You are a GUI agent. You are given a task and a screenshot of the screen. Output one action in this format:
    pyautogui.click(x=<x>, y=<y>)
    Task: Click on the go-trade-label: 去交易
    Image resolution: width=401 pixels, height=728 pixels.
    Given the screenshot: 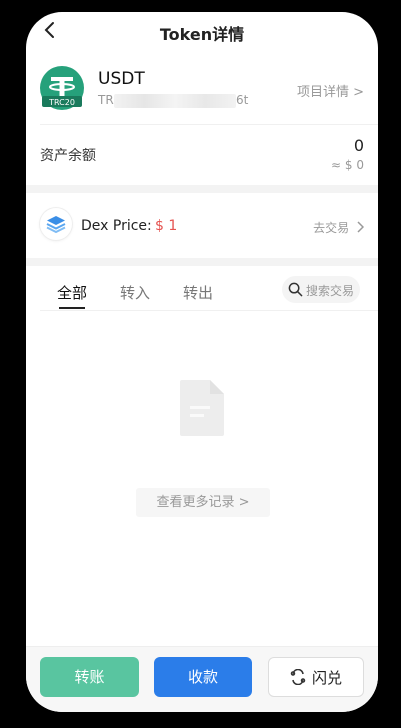 What is the action you would take?
    pyautogui.click(x=331, y=228)
    